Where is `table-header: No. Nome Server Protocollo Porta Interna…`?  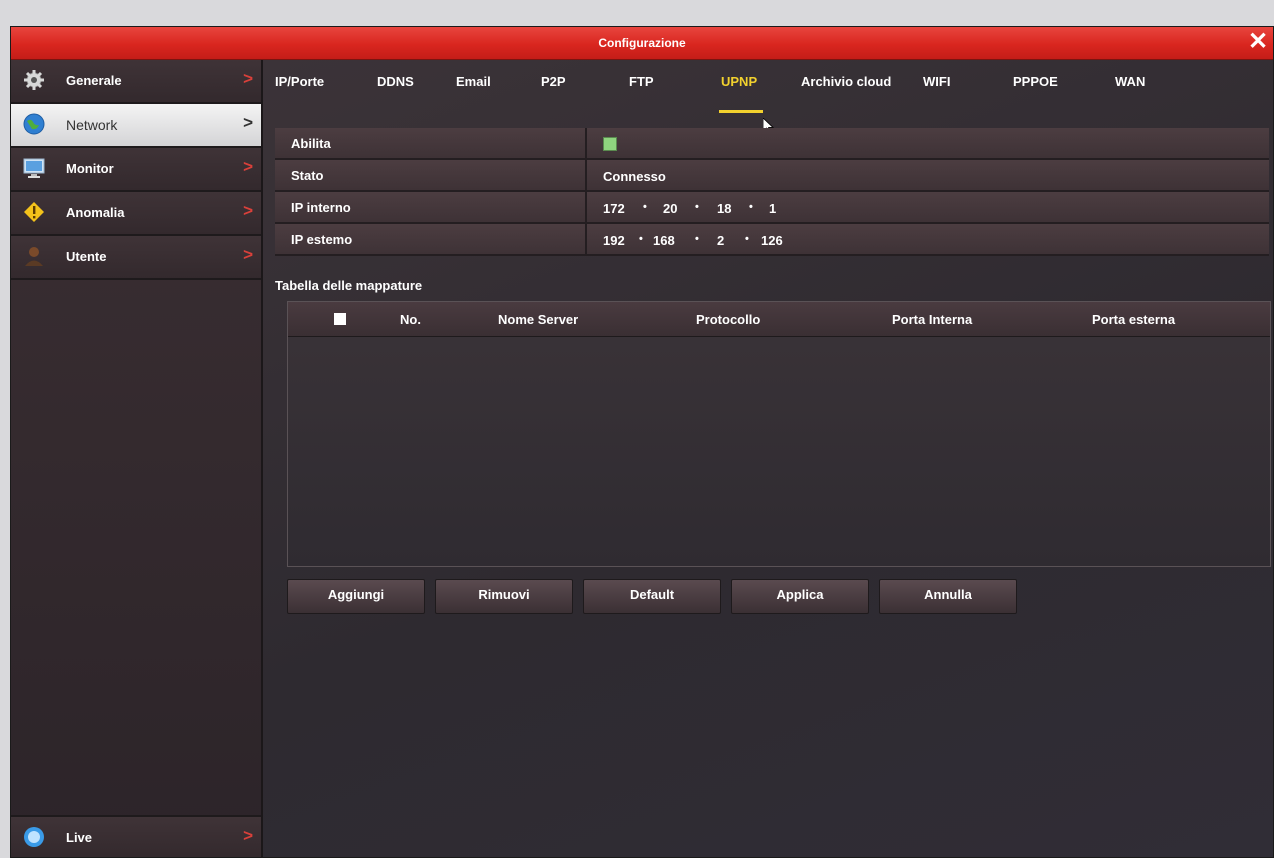 table-header: No. Nome Server Protocollo Porta Interna… is located at coordinates (779, 319).